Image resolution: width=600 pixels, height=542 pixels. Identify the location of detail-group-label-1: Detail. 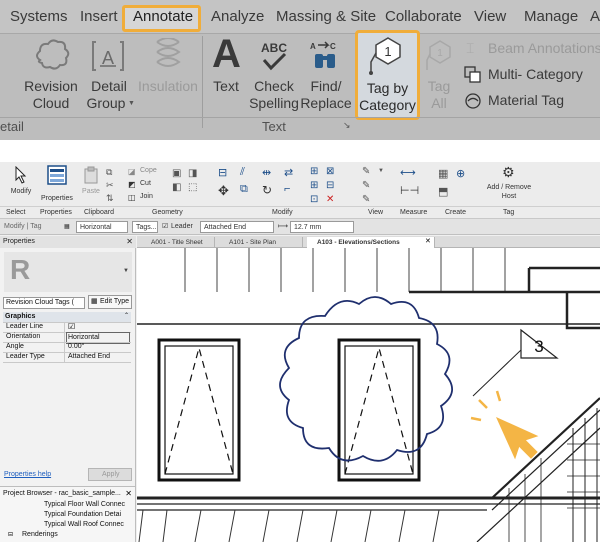
(109, 86).